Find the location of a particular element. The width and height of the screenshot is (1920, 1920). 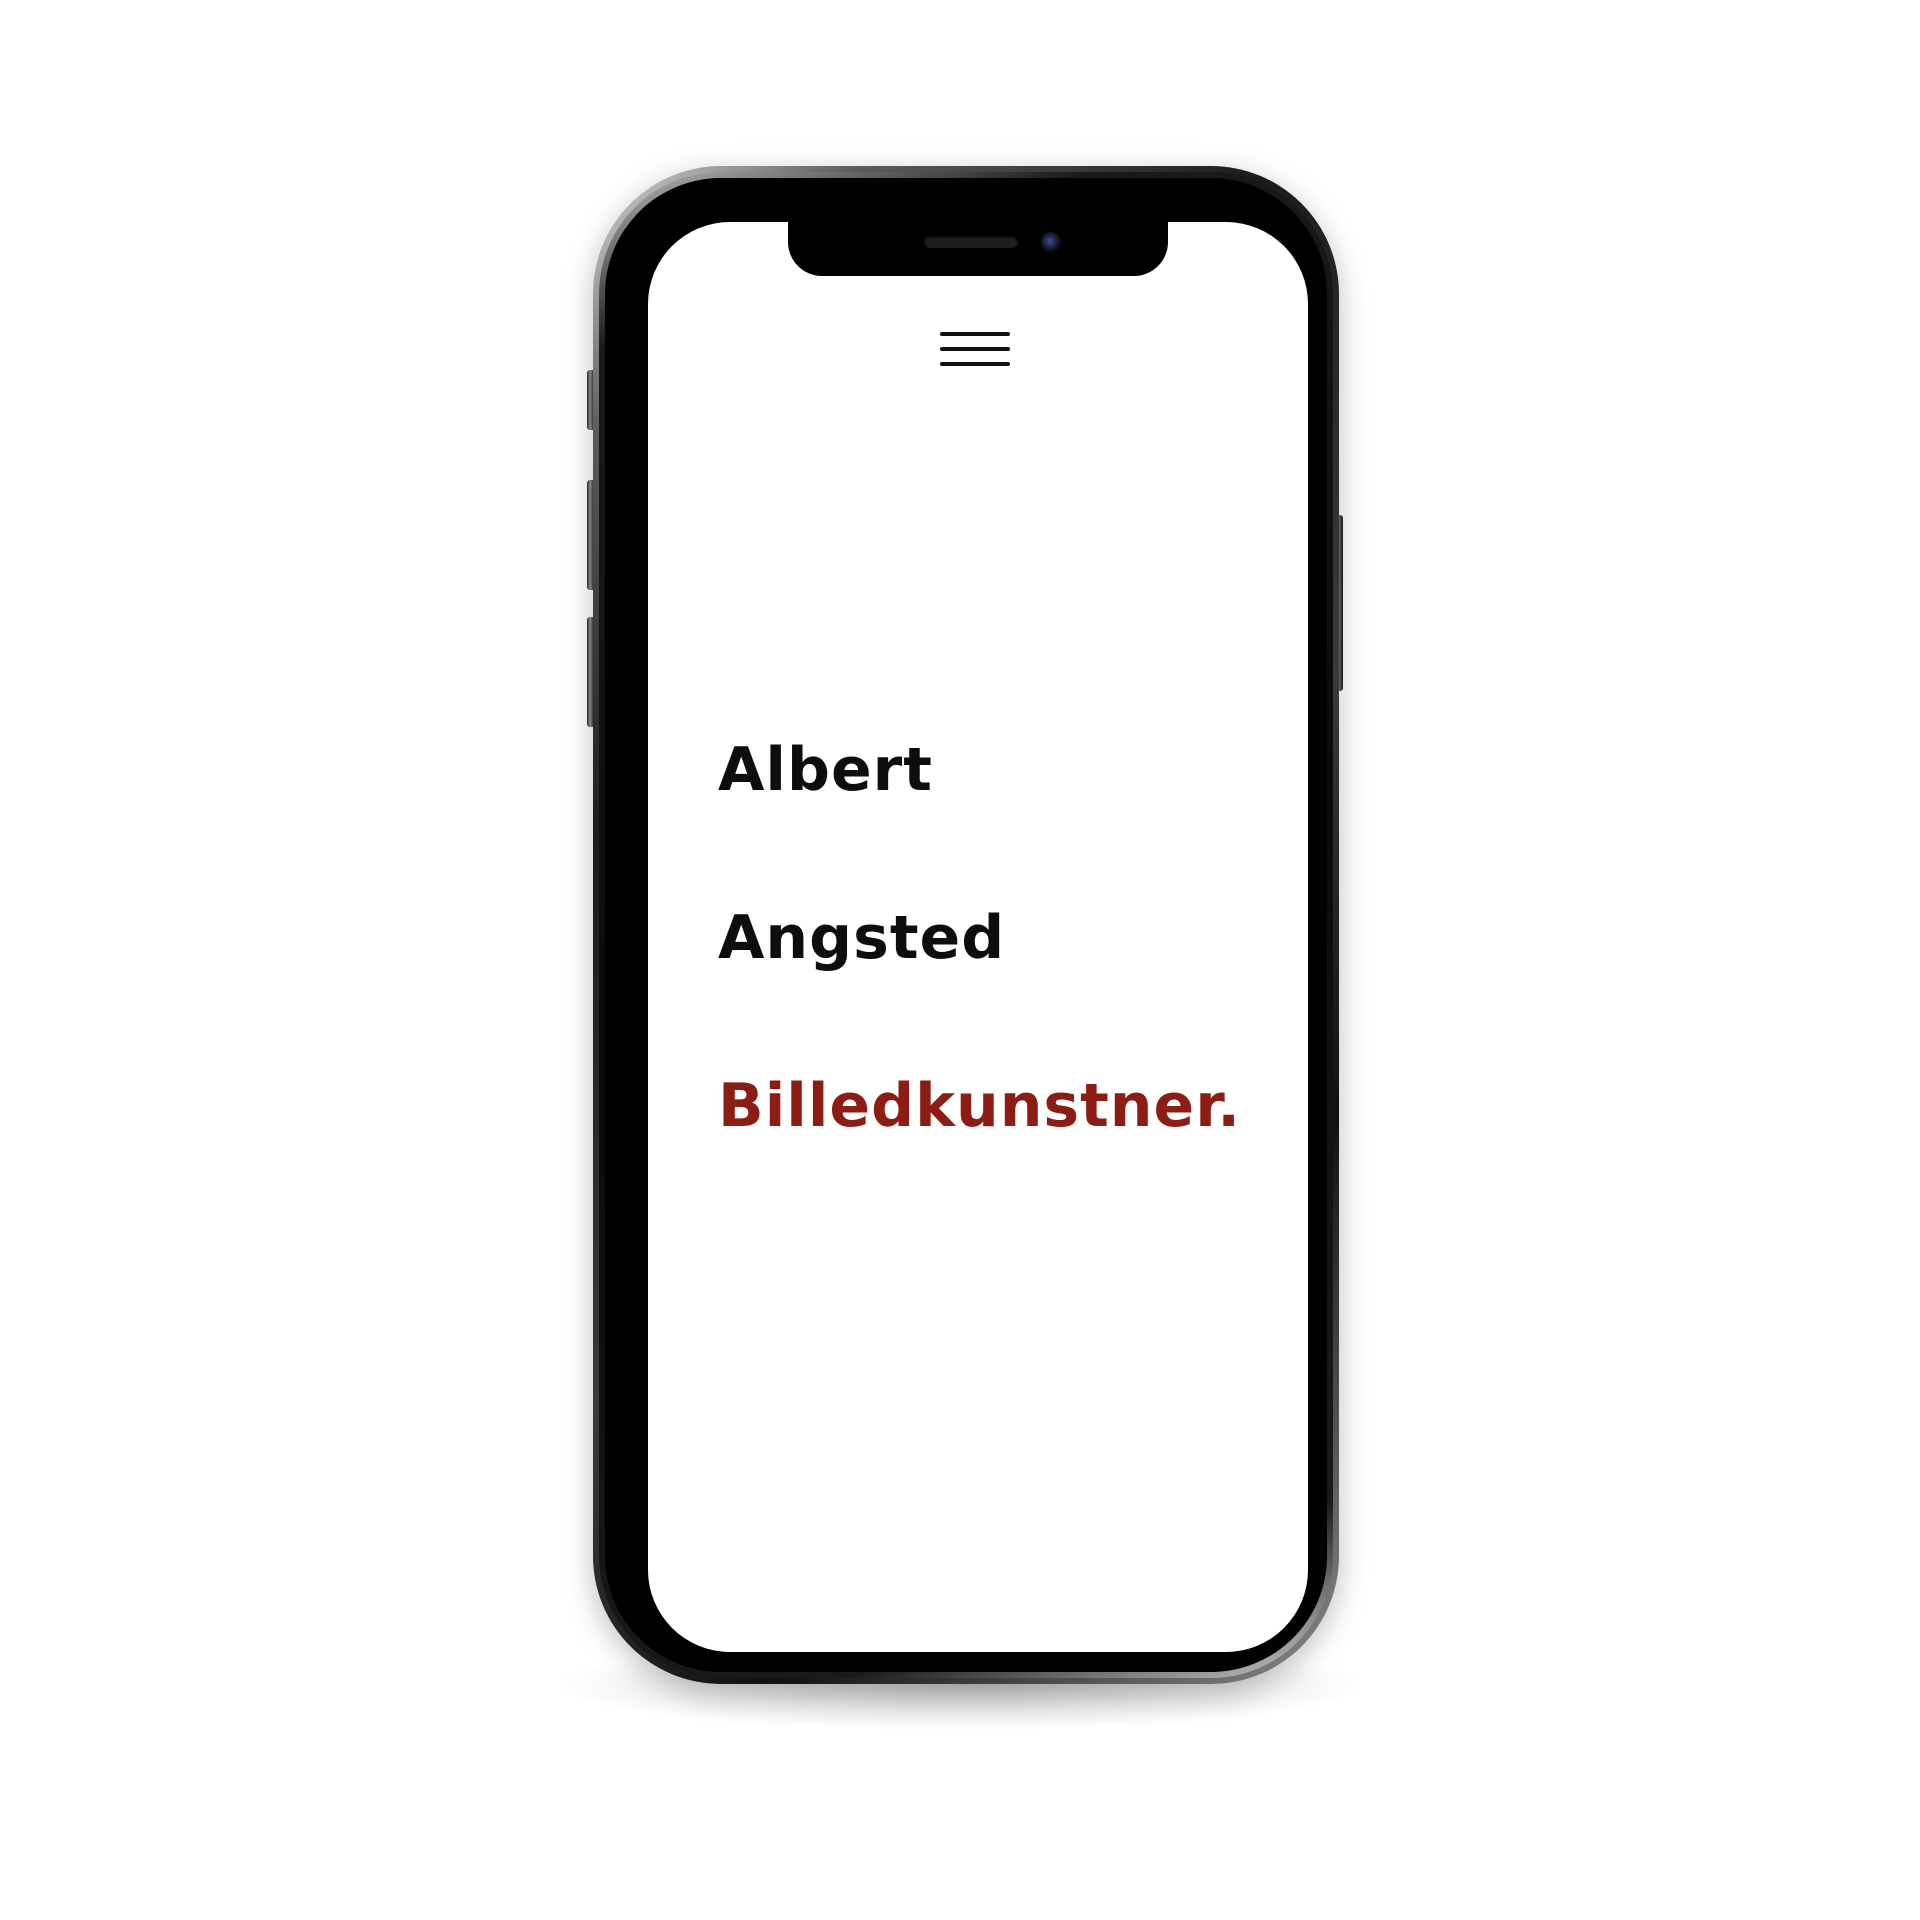

hero-heading: Albert Angsted Billedkunstner. is located at coordinates (979, 982).